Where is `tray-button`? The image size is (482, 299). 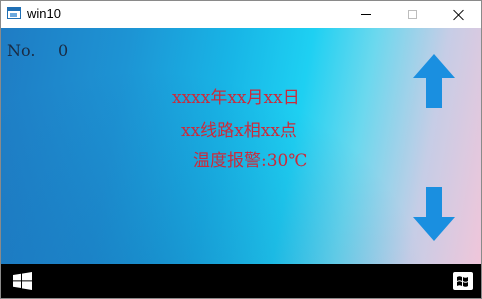 tray-button is located at coordinates (463, 281).